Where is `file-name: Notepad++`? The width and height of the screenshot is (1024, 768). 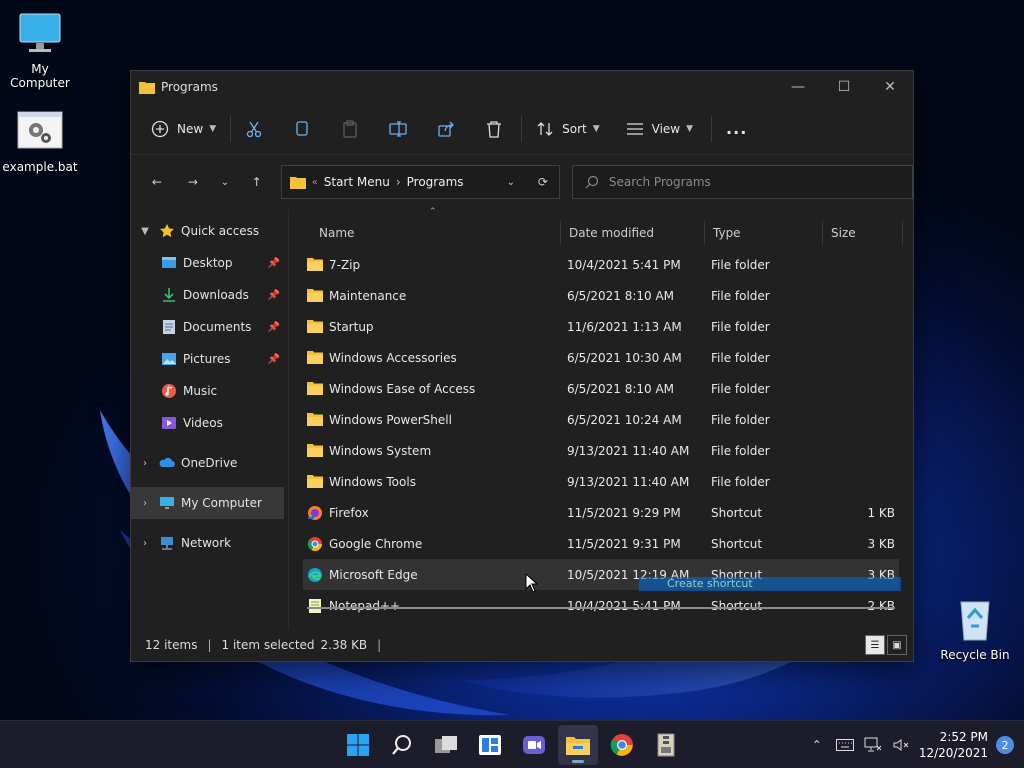 file-name: Notepad++ is located at coordinates (365, 605).